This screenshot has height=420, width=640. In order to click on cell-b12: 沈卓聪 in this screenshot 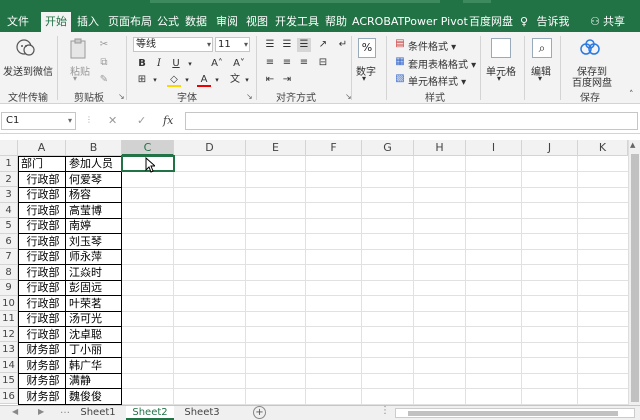, I will do `click(94, 335)`.